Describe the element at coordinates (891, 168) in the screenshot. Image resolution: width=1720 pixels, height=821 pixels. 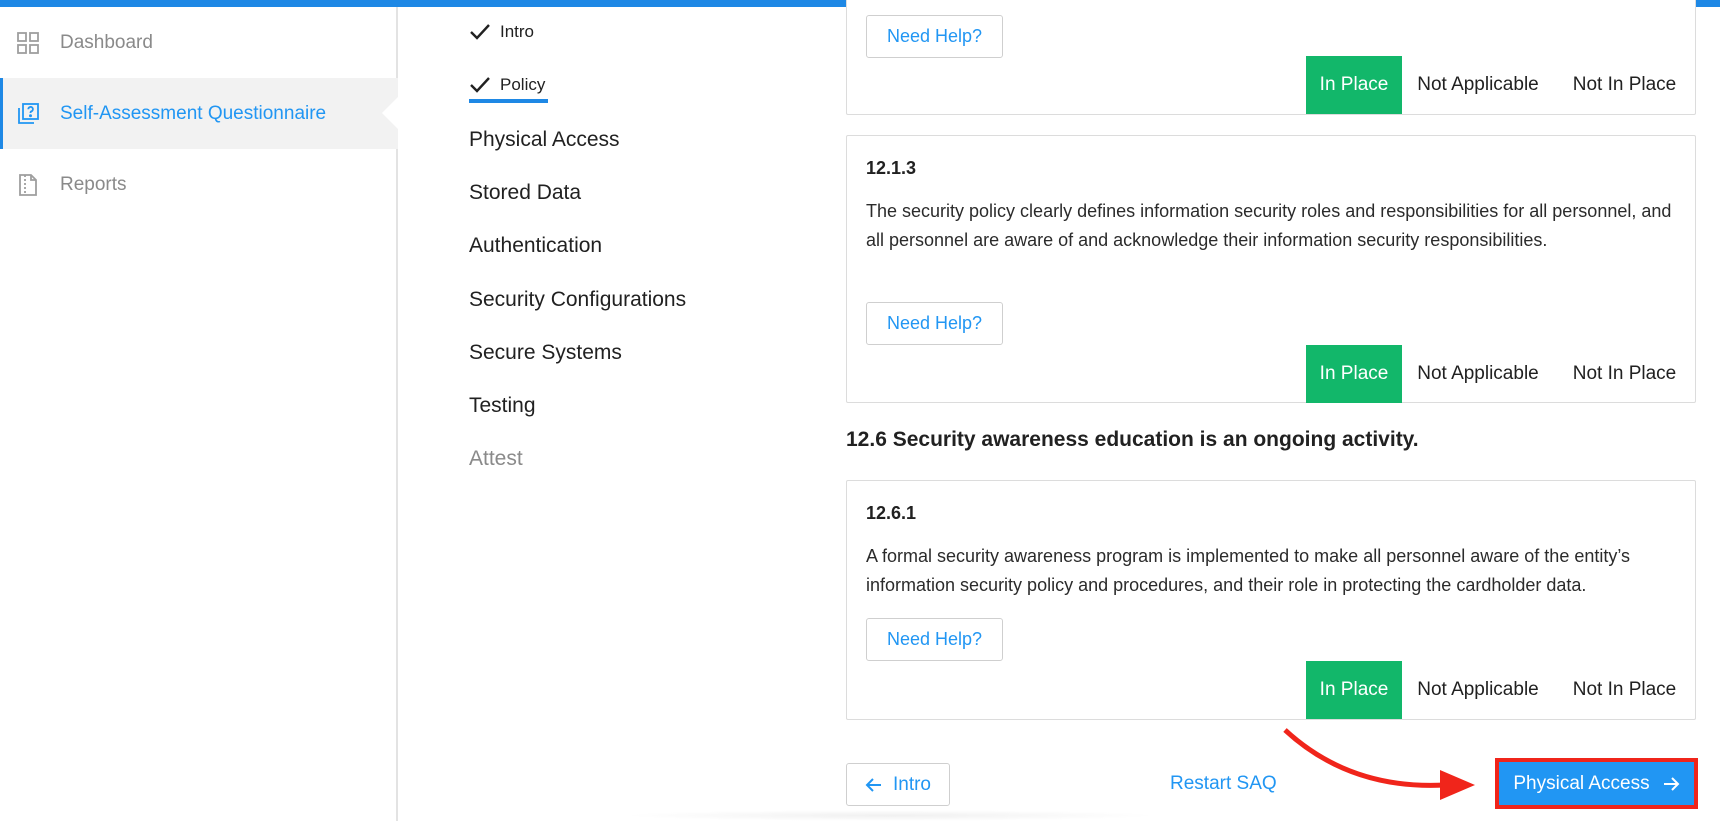
I see `question-id: 12.1.3` at that location.